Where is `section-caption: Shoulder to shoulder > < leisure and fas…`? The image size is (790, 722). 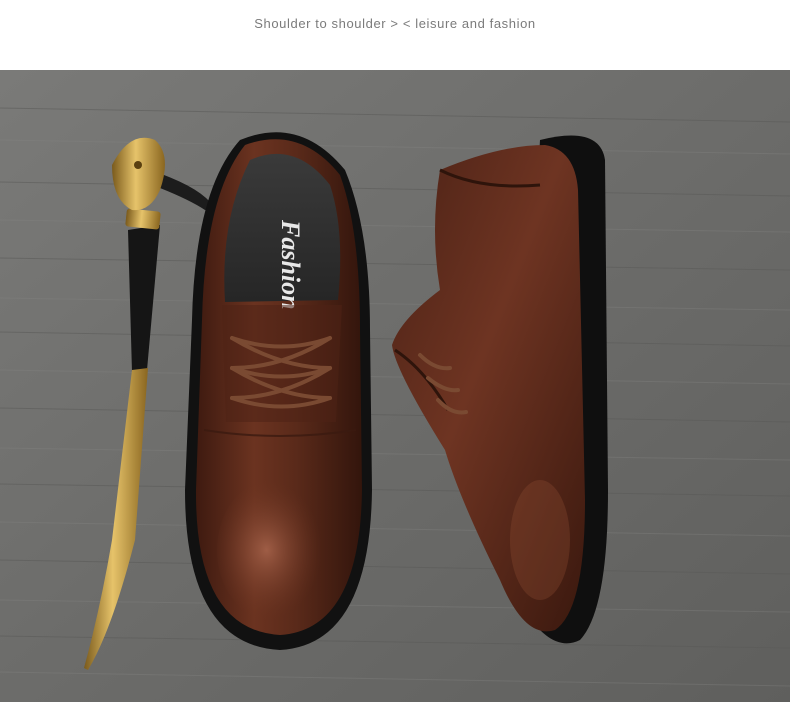 section-caption: Shoulder to shoulder > < leisure and fas… is located at coordinates (395, 23).